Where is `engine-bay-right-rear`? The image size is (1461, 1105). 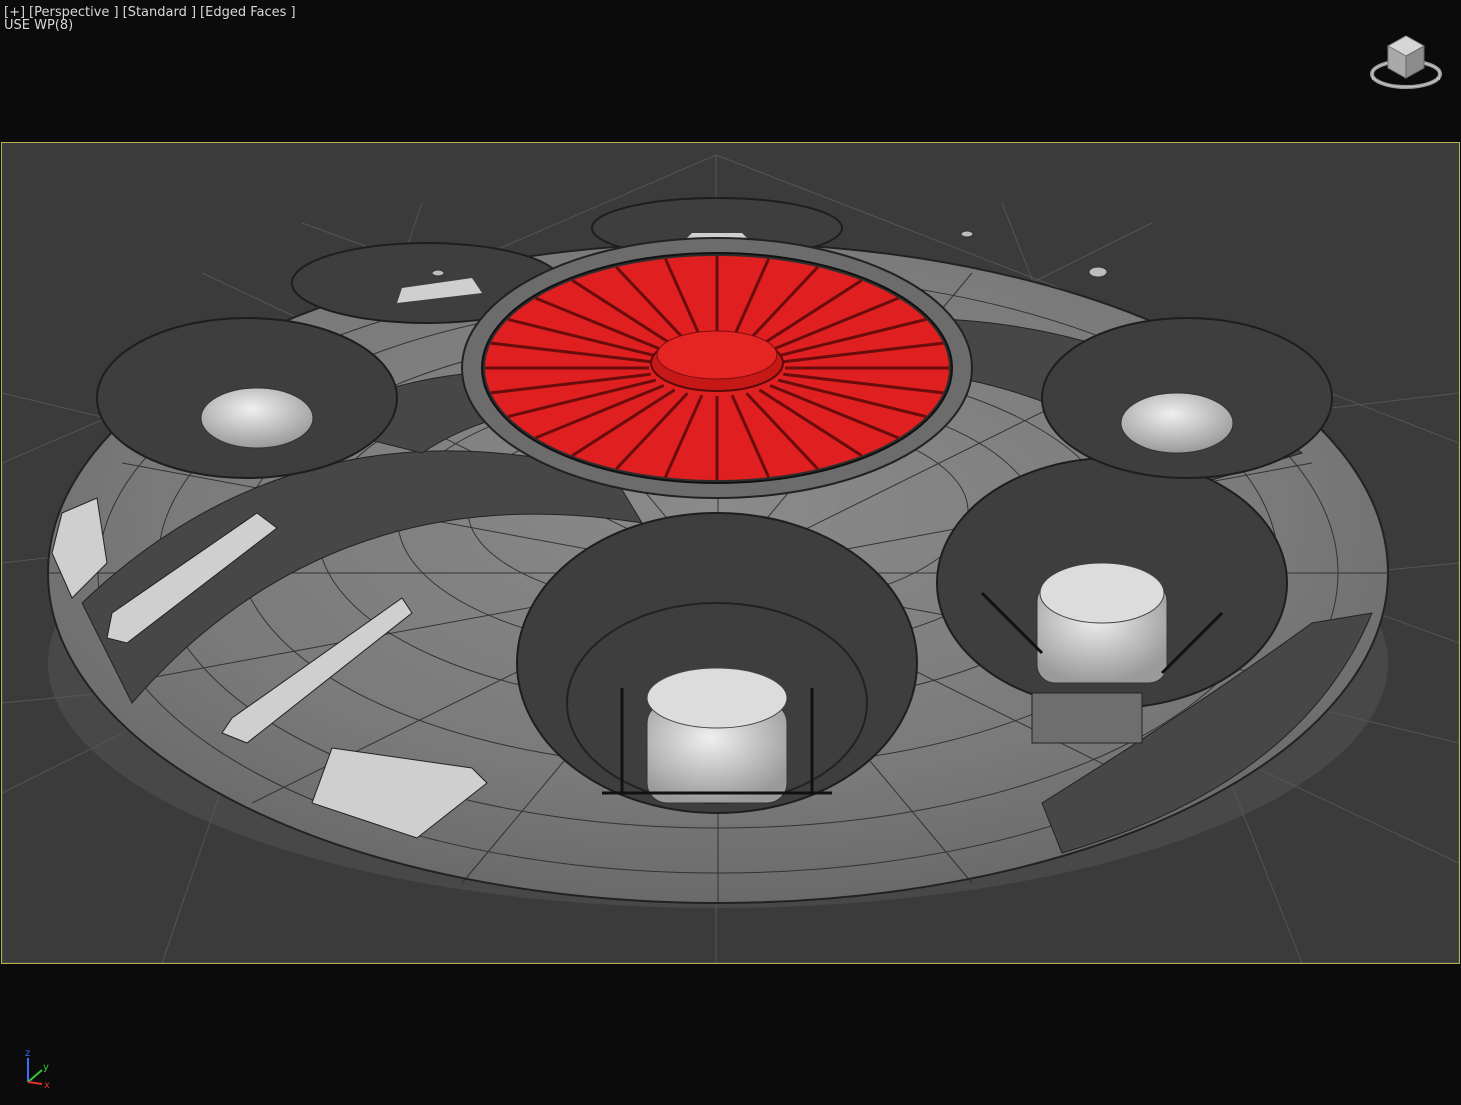
engine-bay-right-rear is located at coordinates (1187, 398).